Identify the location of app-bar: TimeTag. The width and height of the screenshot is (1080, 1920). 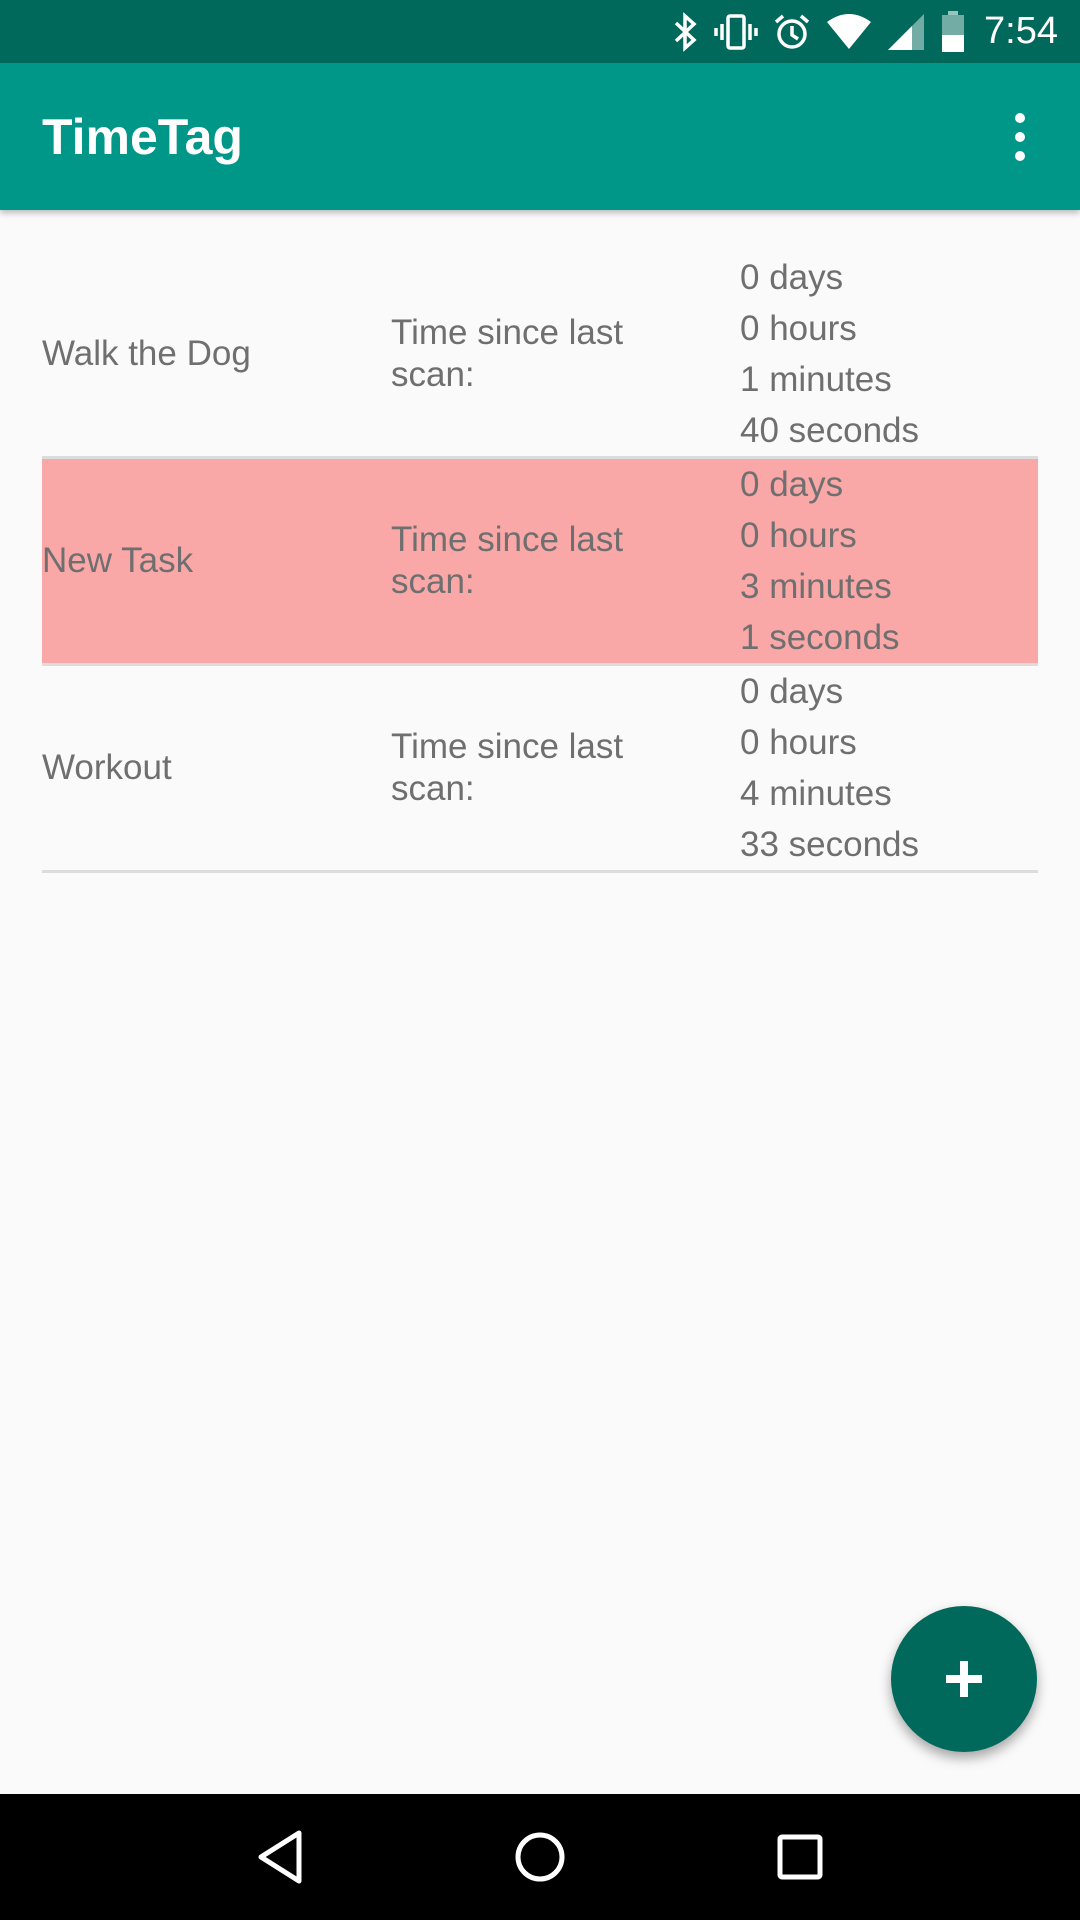
(540, 136).